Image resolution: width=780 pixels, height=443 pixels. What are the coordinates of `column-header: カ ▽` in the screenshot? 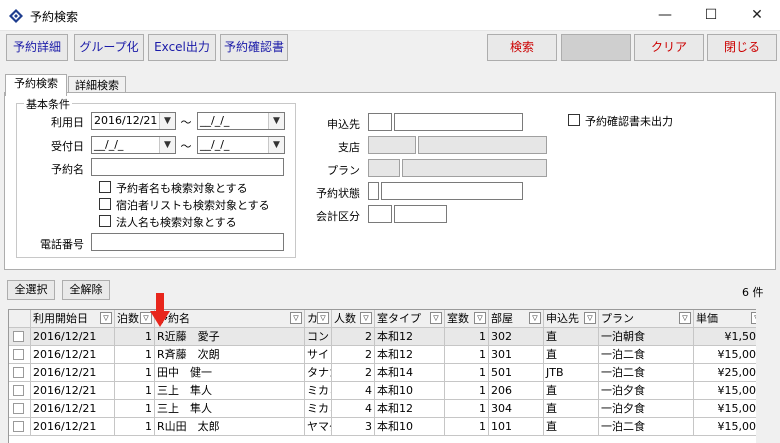 It's located at (318, 319).